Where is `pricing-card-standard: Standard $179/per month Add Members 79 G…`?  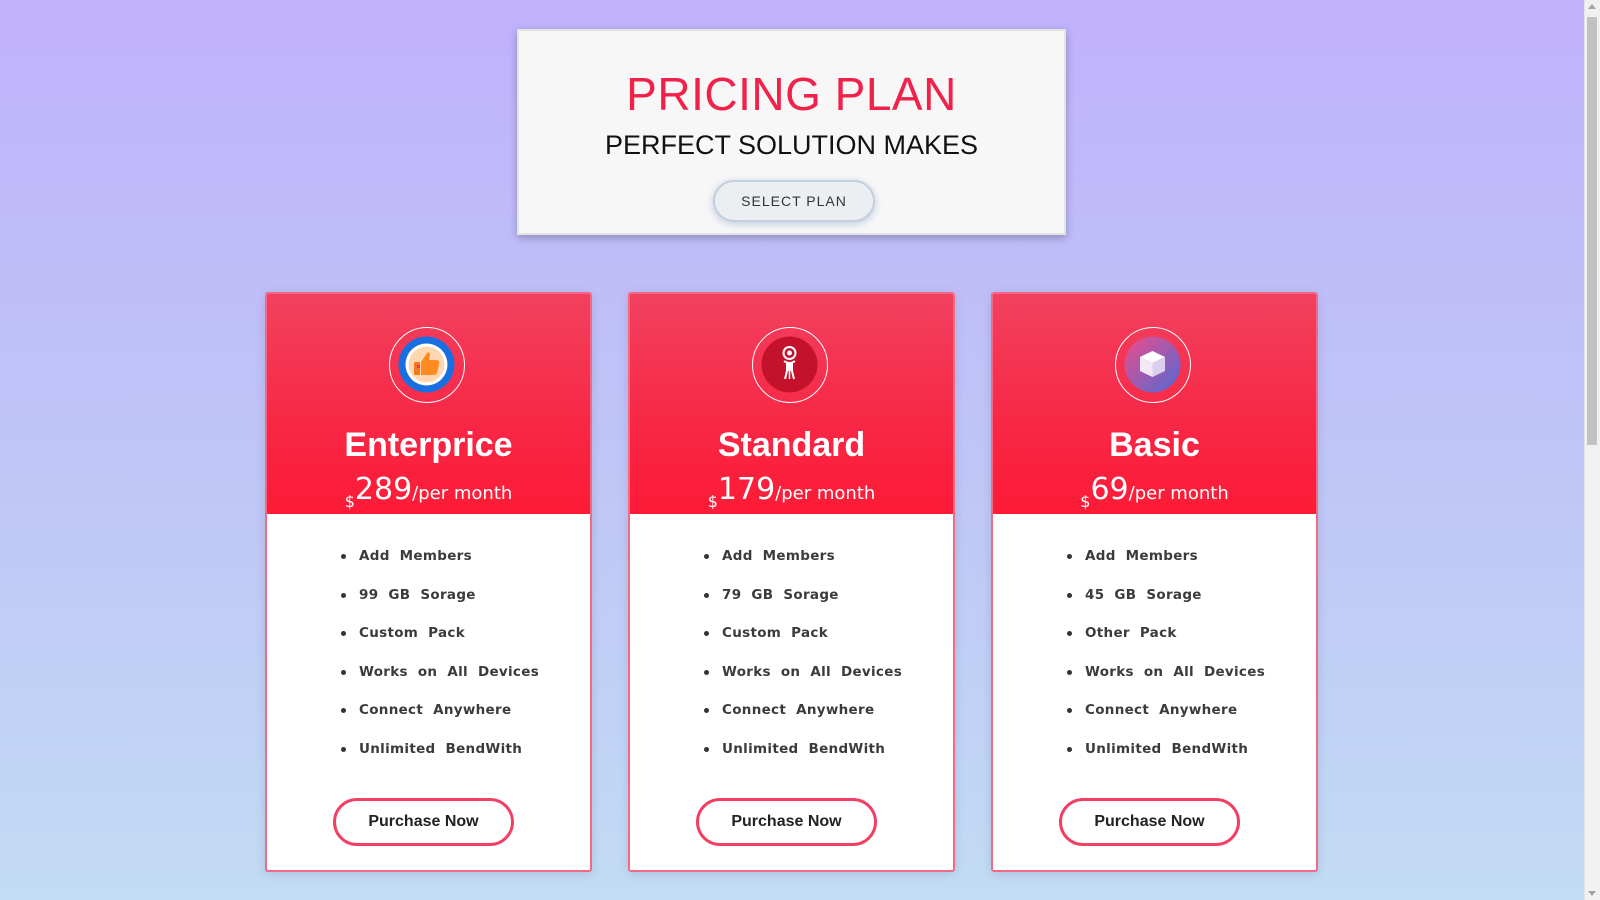 pricing-card-standard: Standard $179/per month Add Members 79 G… is located at coordinates (791, 582).